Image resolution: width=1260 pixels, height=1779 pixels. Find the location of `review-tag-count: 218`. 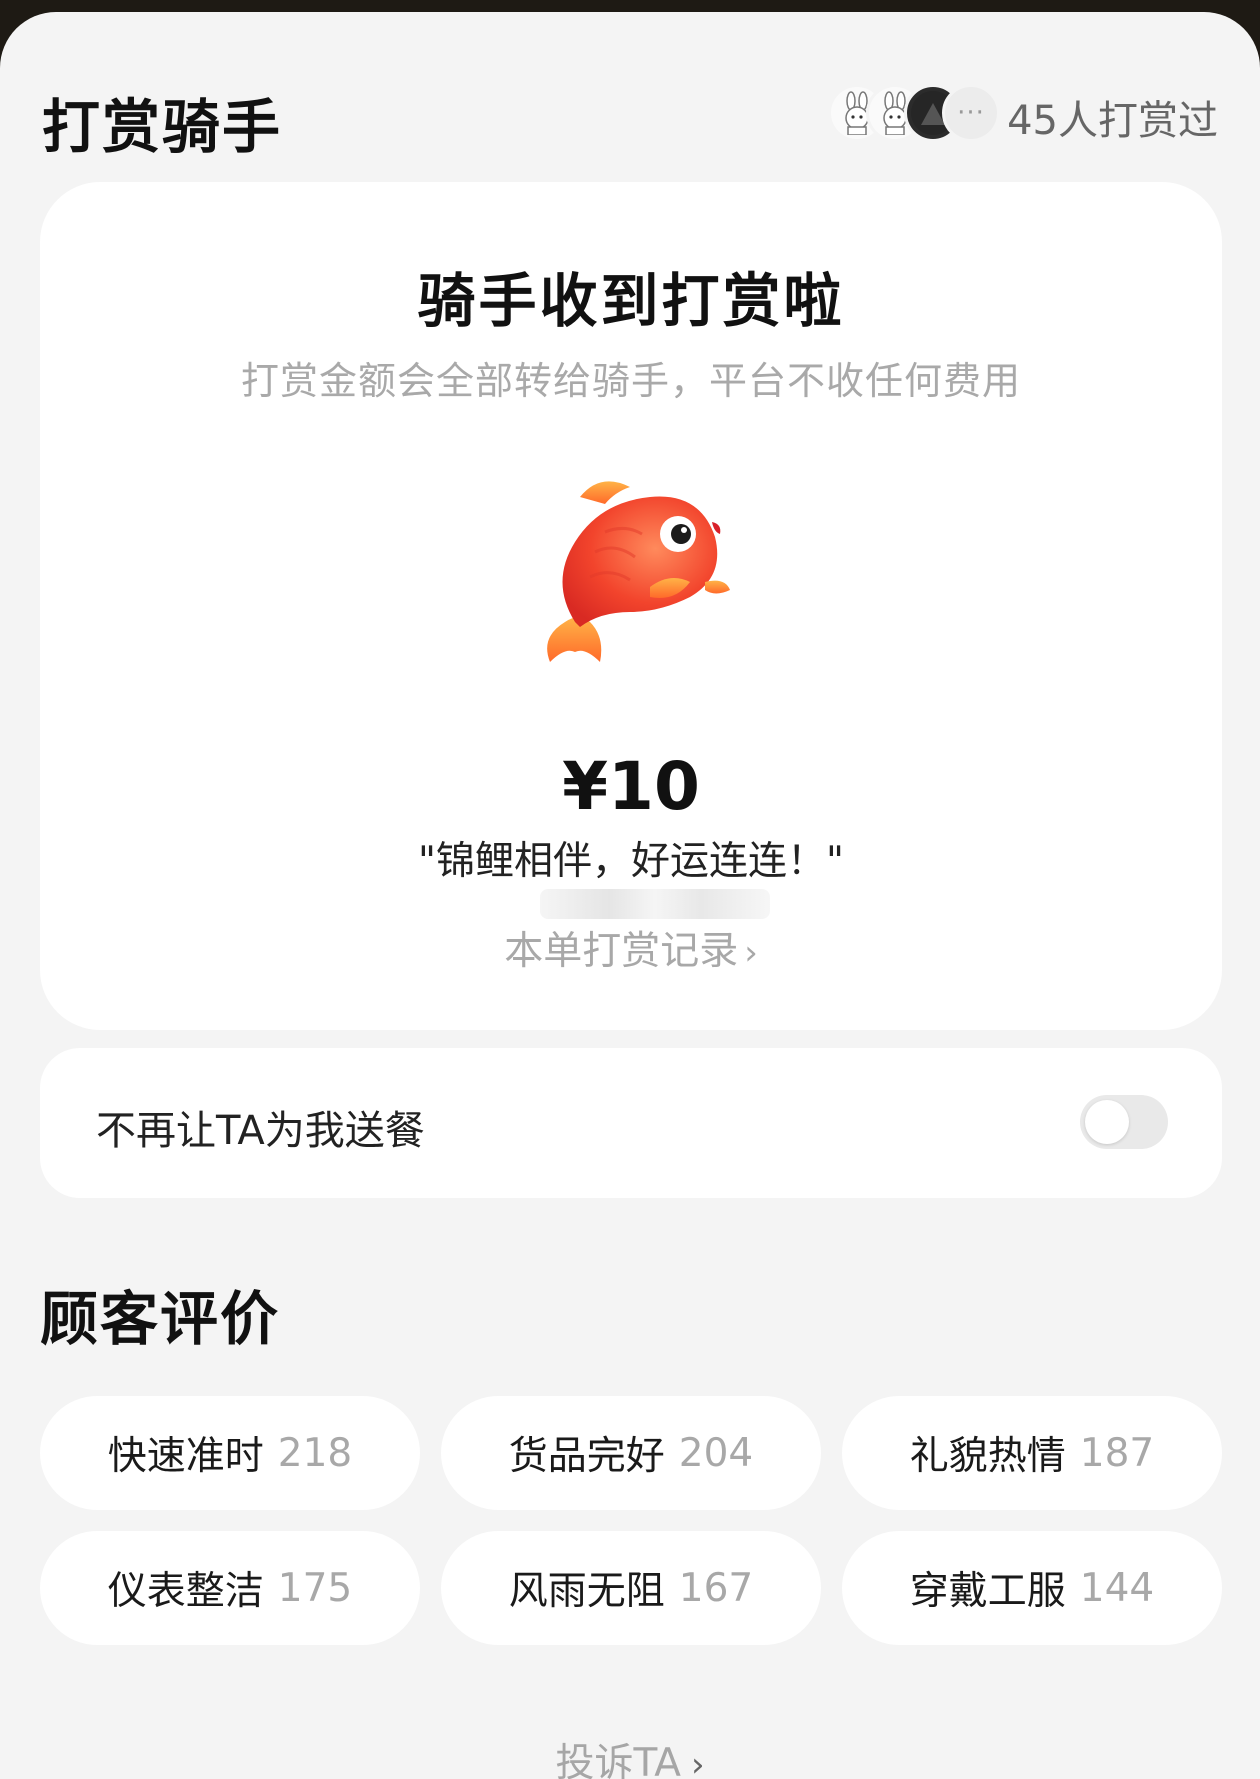

review-tag-count: 218 is located at coordinates (315, 1453).